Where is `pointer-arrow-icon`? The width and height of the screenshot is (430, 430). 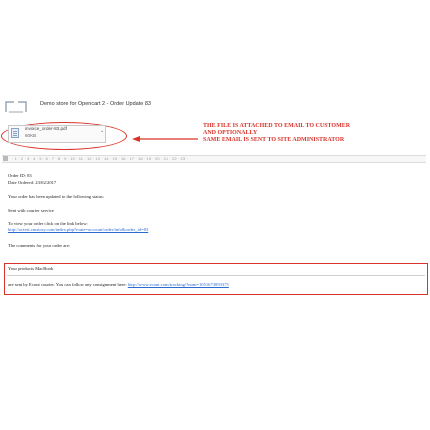
pointer-arrow-icon is located at coordinates (165, 139).